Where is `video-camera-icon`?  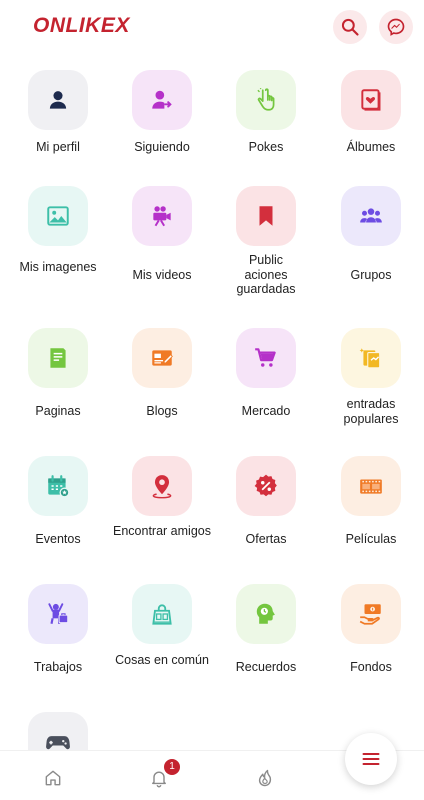
video-camera-icon is located at coordinates (162, 216).